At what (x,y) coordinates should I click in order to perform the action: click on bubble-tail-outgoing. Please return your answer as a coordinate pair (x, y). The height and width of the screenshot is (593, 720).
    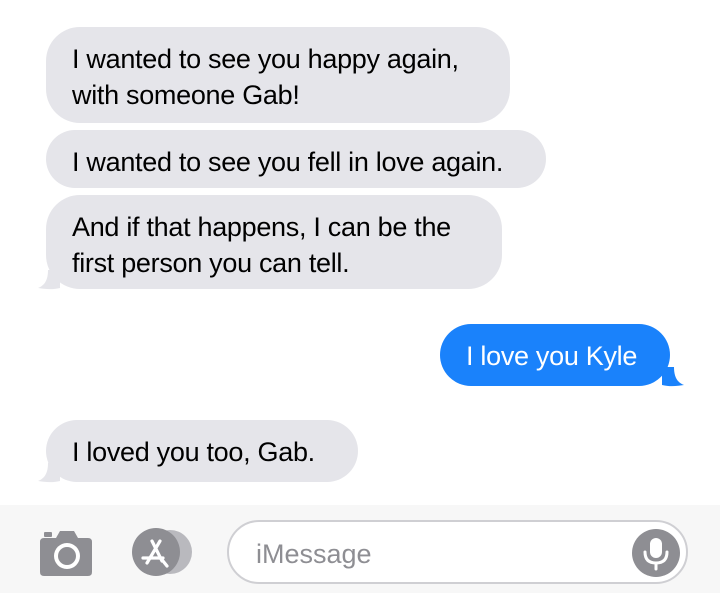
    Looking at the image, I should click on (673, 377).